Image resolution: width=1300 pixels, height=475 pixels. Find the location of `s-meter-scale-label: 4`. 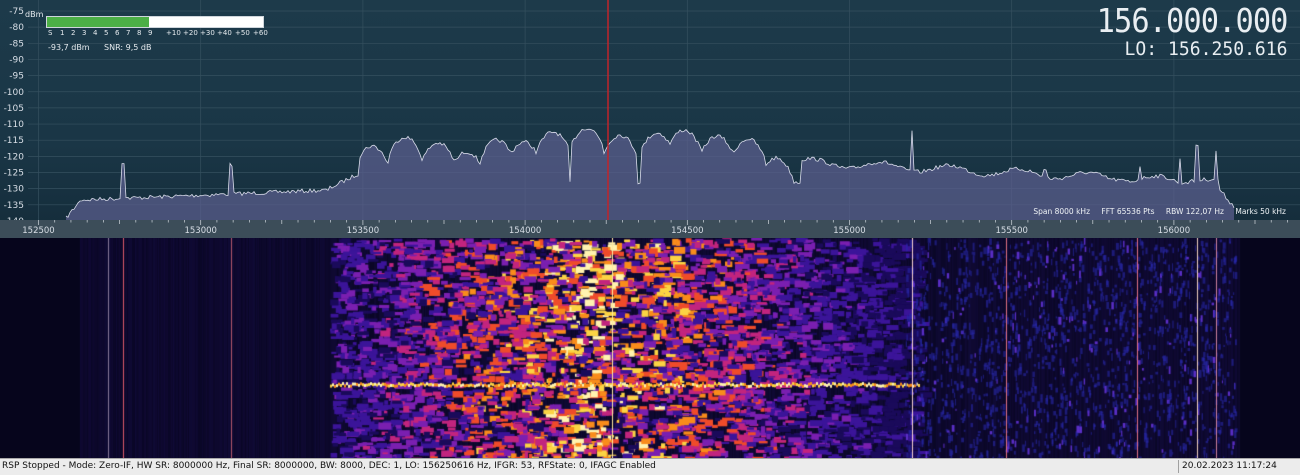

s-meter-scale-label: 4 is located at coordinates (95, 33).